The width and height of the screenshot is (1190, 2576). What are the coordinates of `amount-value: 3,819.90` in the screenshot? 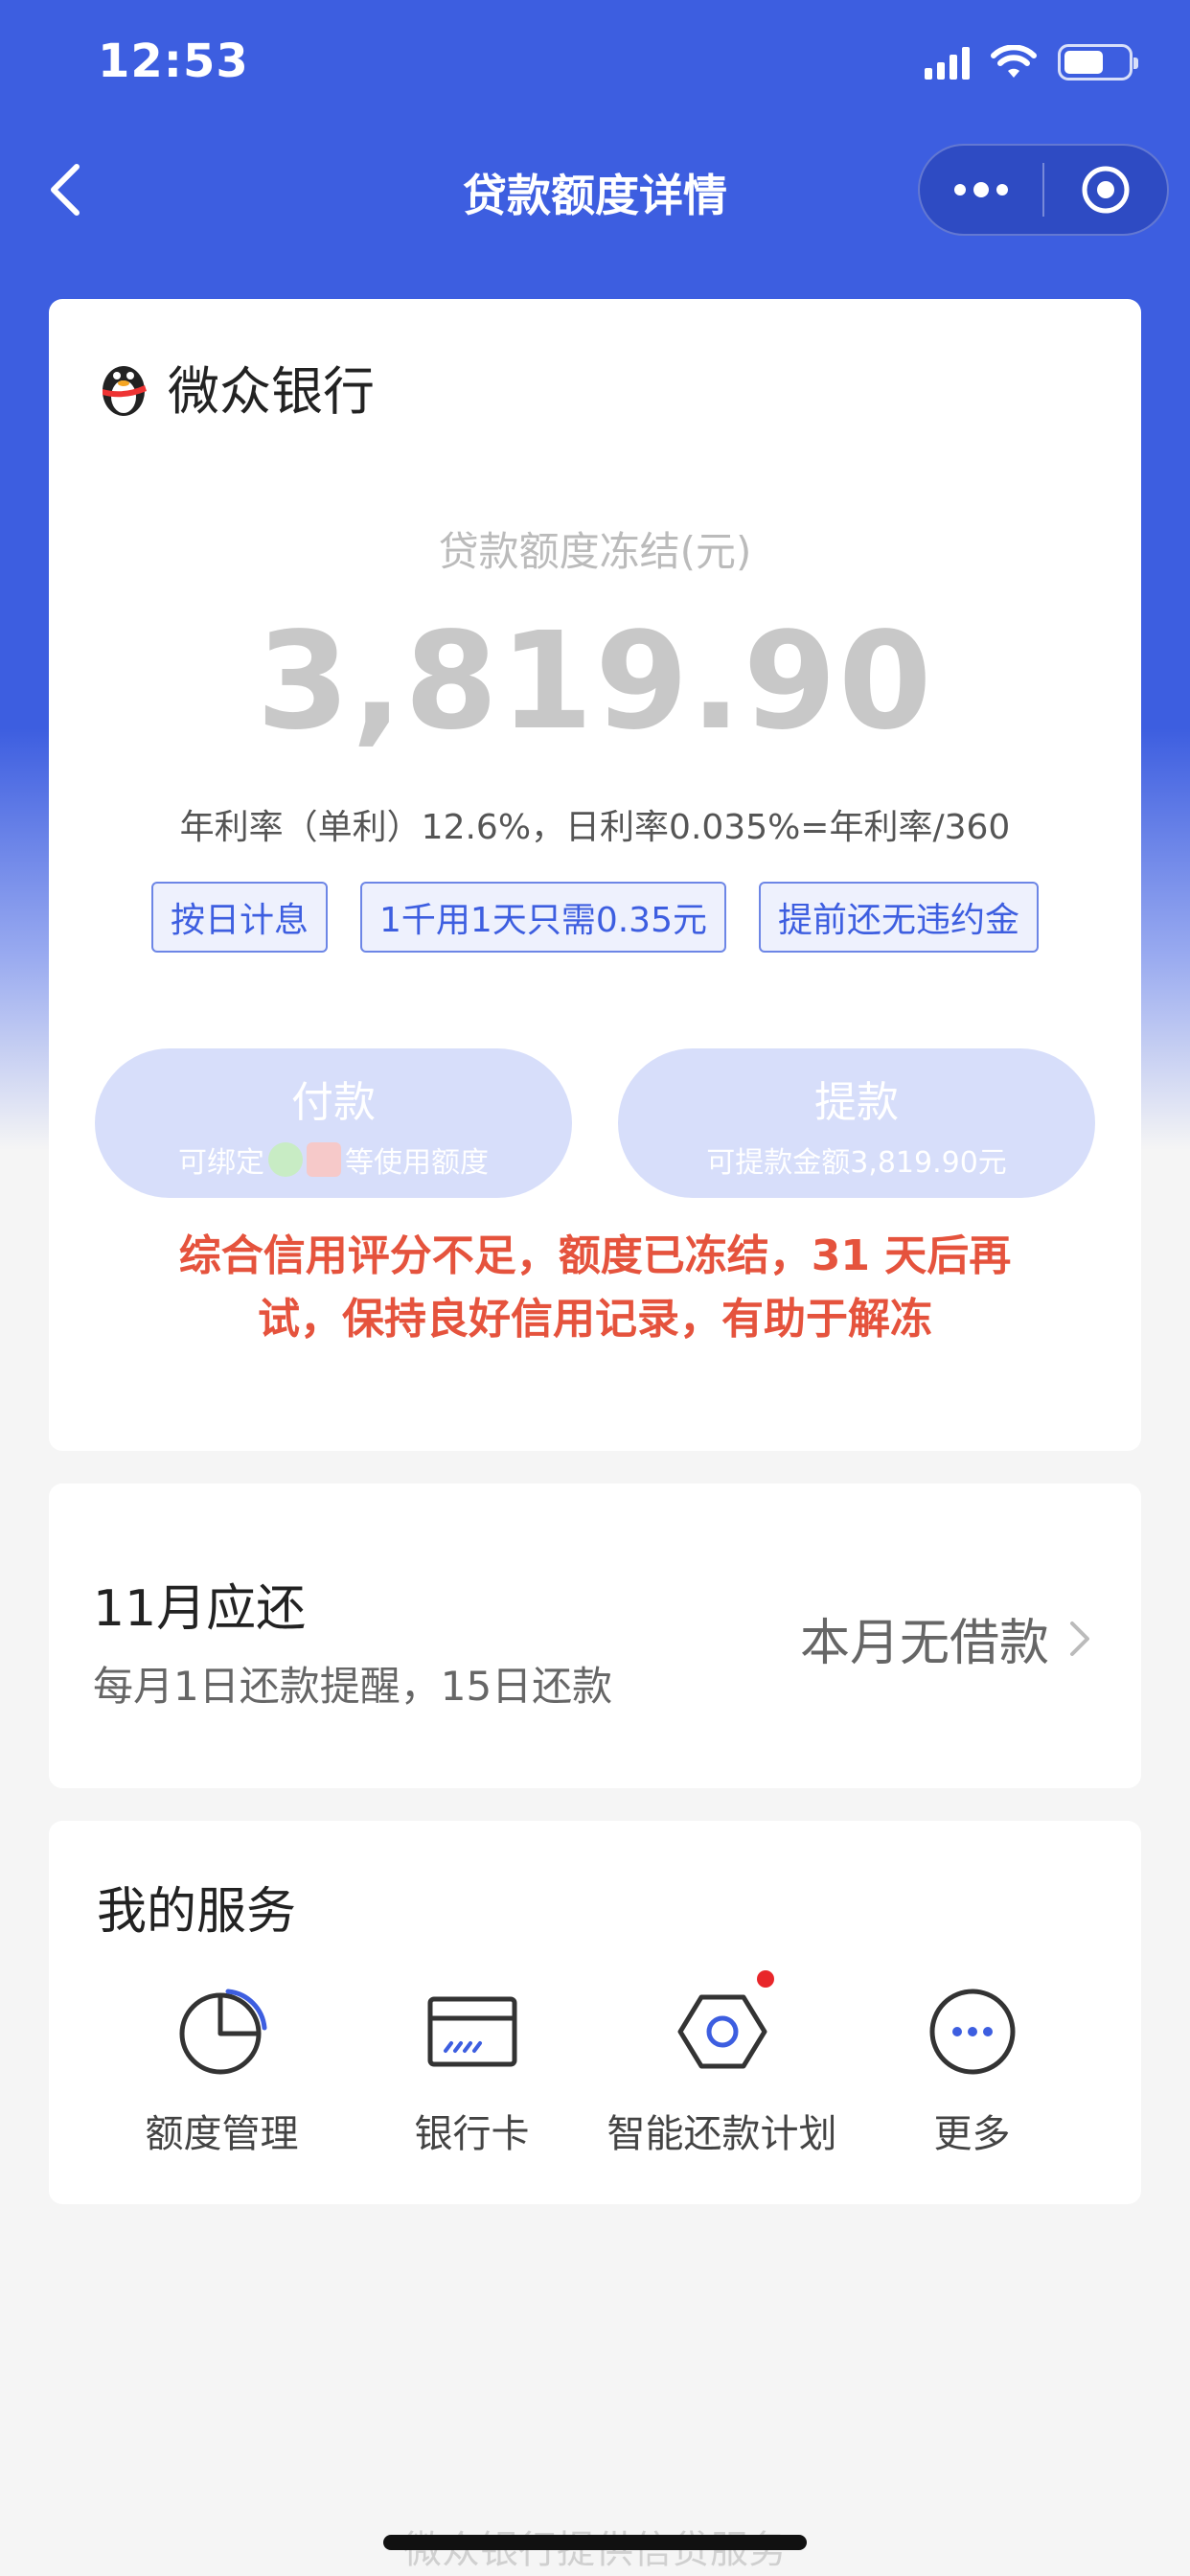 It's located at (595, 682).